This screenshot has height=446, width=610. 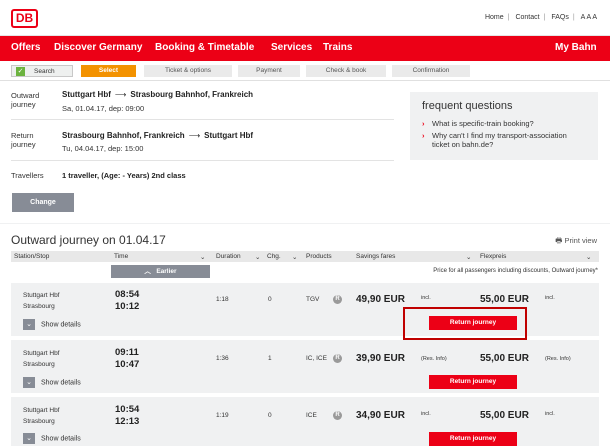 I want to click on products: ICE, so click(x=311, y=415).